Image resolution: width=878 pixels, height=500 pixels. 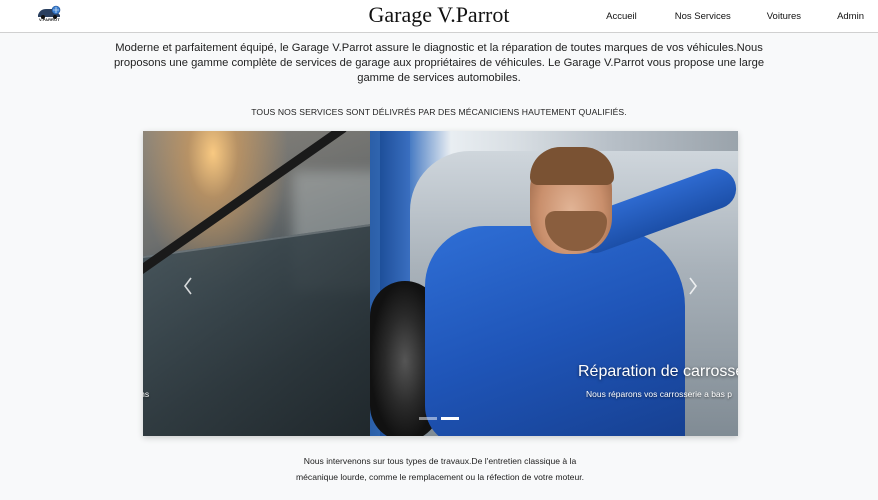 I want to click on carousel-indicator, so click(x=428, y=418).